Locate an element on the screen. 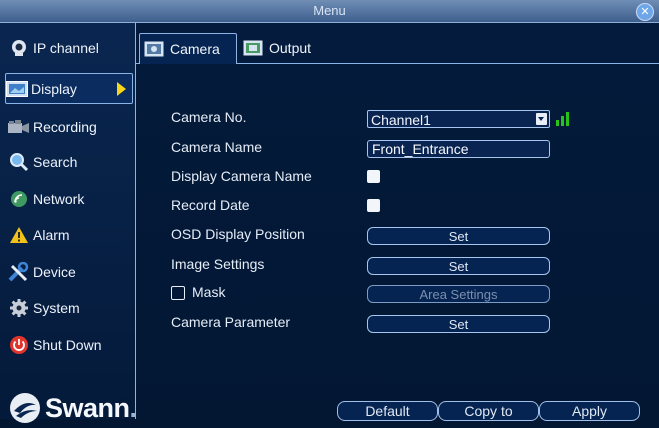 Image resolution: width=659 pixels, height=428 pixels. osd-display-position-label: OSD Display Position is located at coordinates (238, 234).